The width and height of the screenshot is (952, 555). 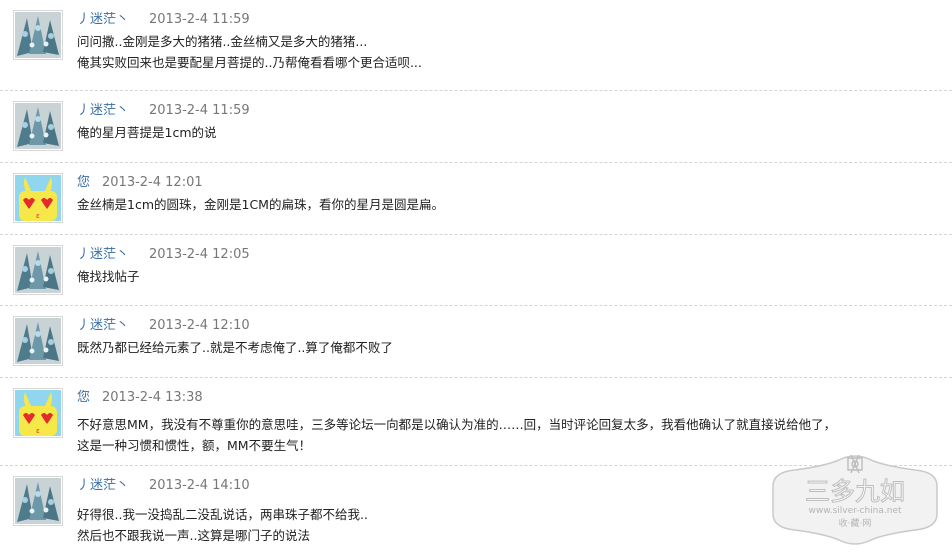 What do you see at coordinates (199, 254) in the screenshot?
I see `message-time: 2013-2-4 12:05` at bounding box center [199, 254].